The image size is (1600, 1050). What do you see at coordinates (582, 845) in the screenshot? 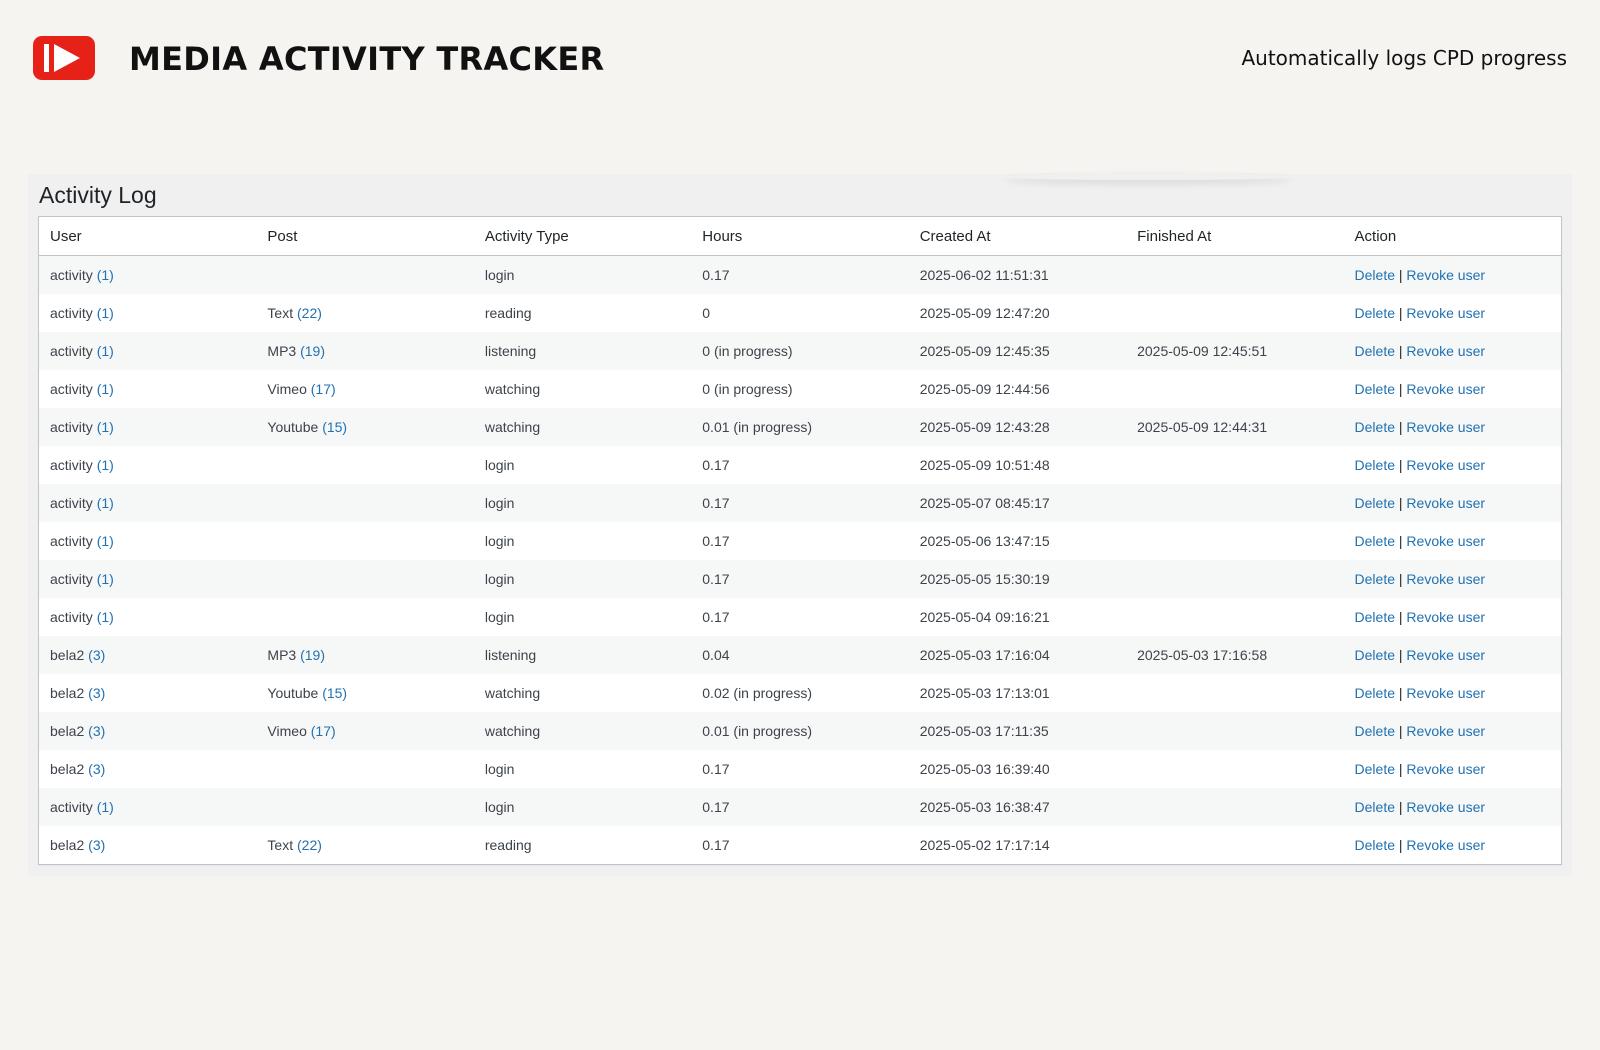
I see `cell-activity-type: reading` at bounding box center [582, 845].